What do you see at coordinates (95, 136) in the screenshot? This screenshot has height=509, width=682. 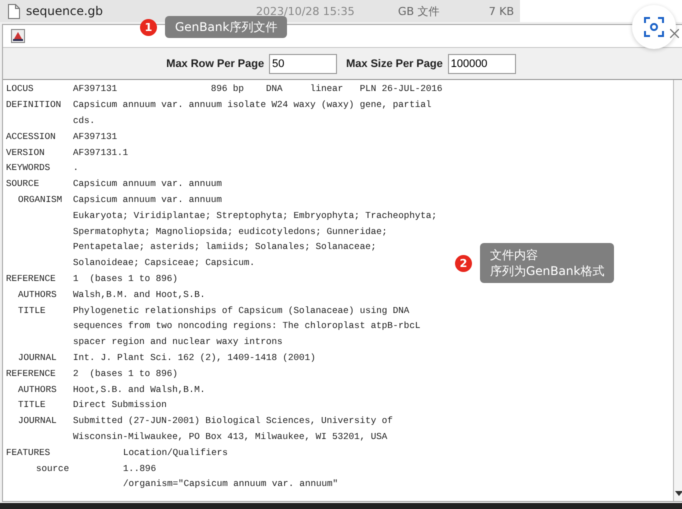 I see `record-value: AF397131` at bounding box center [95, 136].